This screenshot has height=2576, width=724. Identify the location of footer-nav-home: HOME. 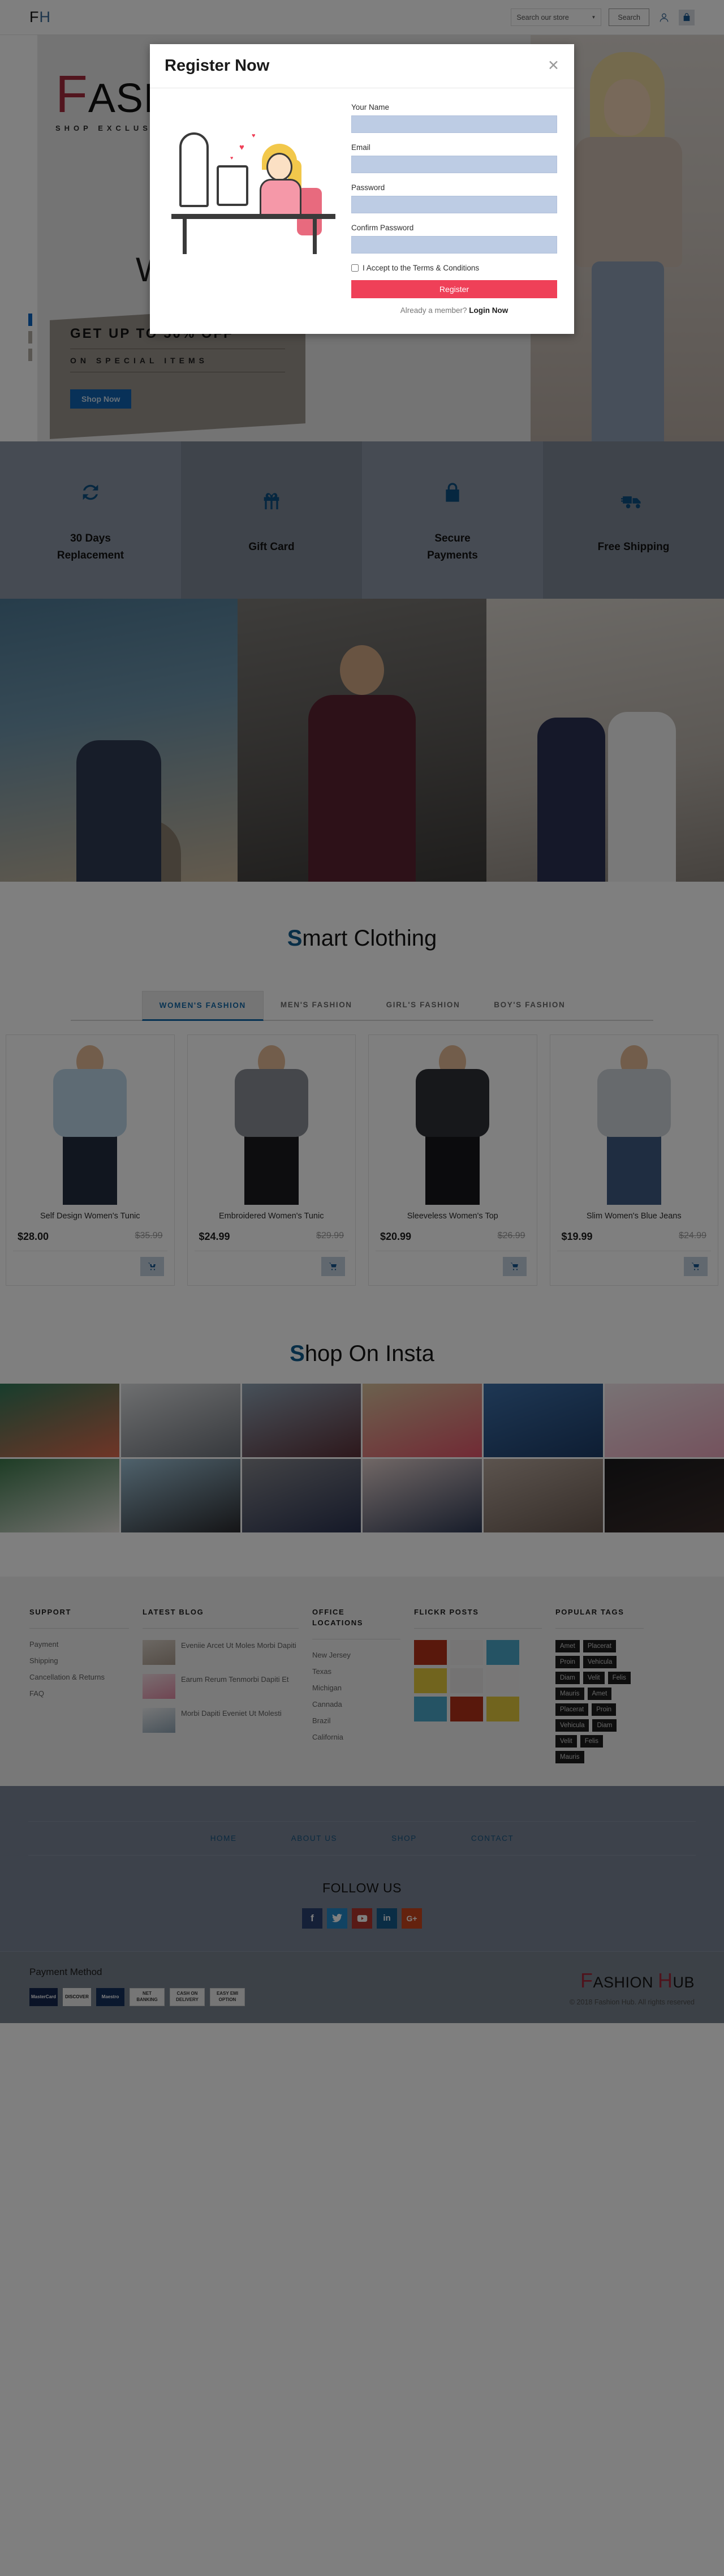
(223, 1838).